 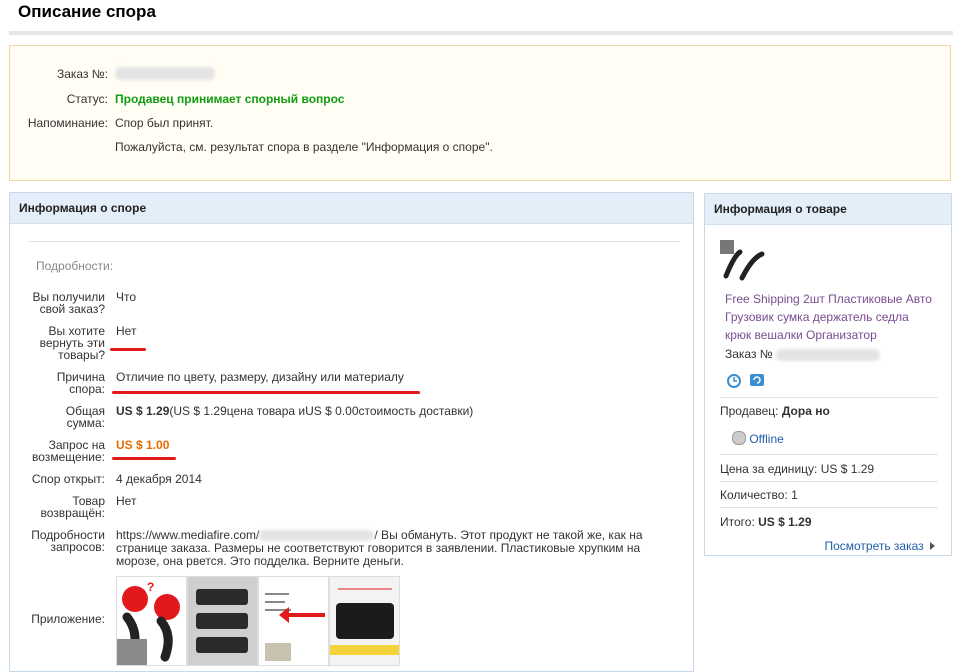 I want to click on returned-label: Товар возвращён:, so click(x=72, y=507).